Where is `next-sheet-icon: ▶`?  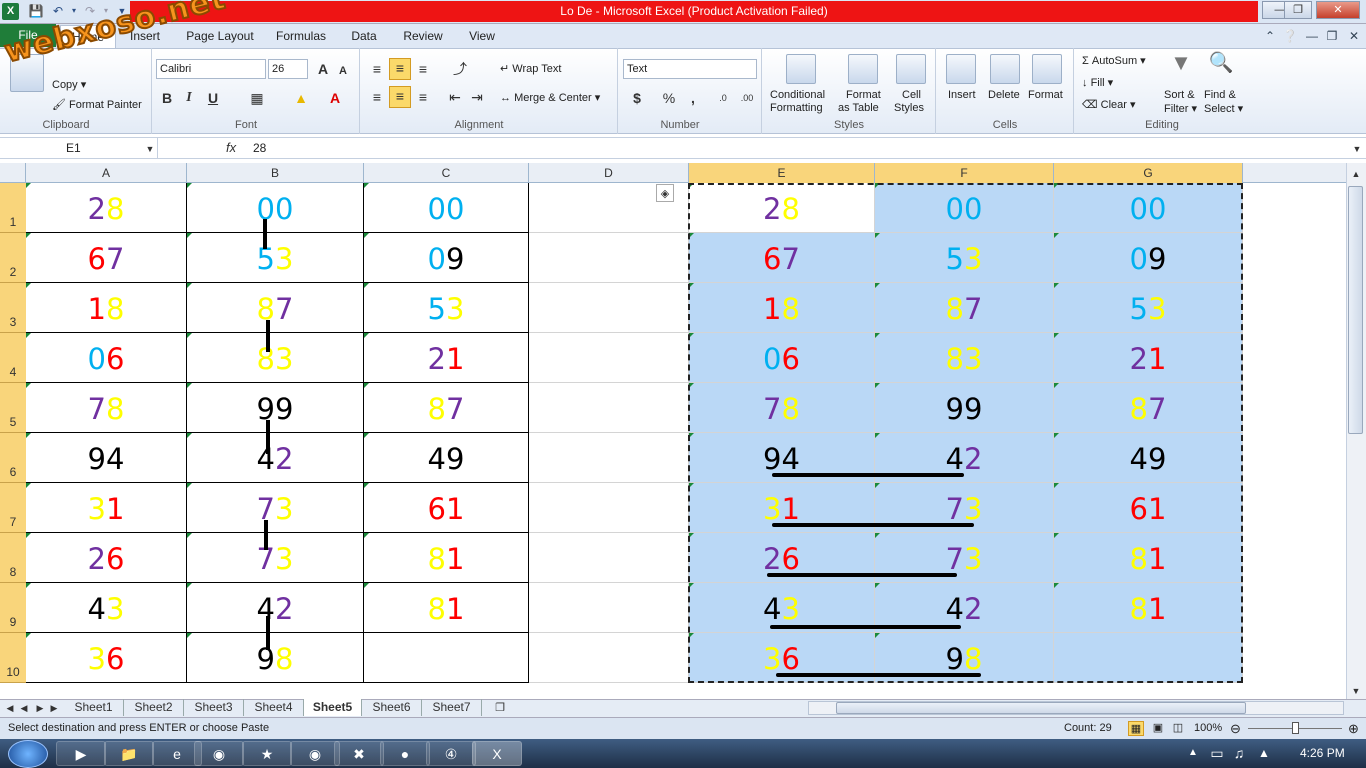 next-sheet-icon: ▶ is located at coordinates (40, 708).